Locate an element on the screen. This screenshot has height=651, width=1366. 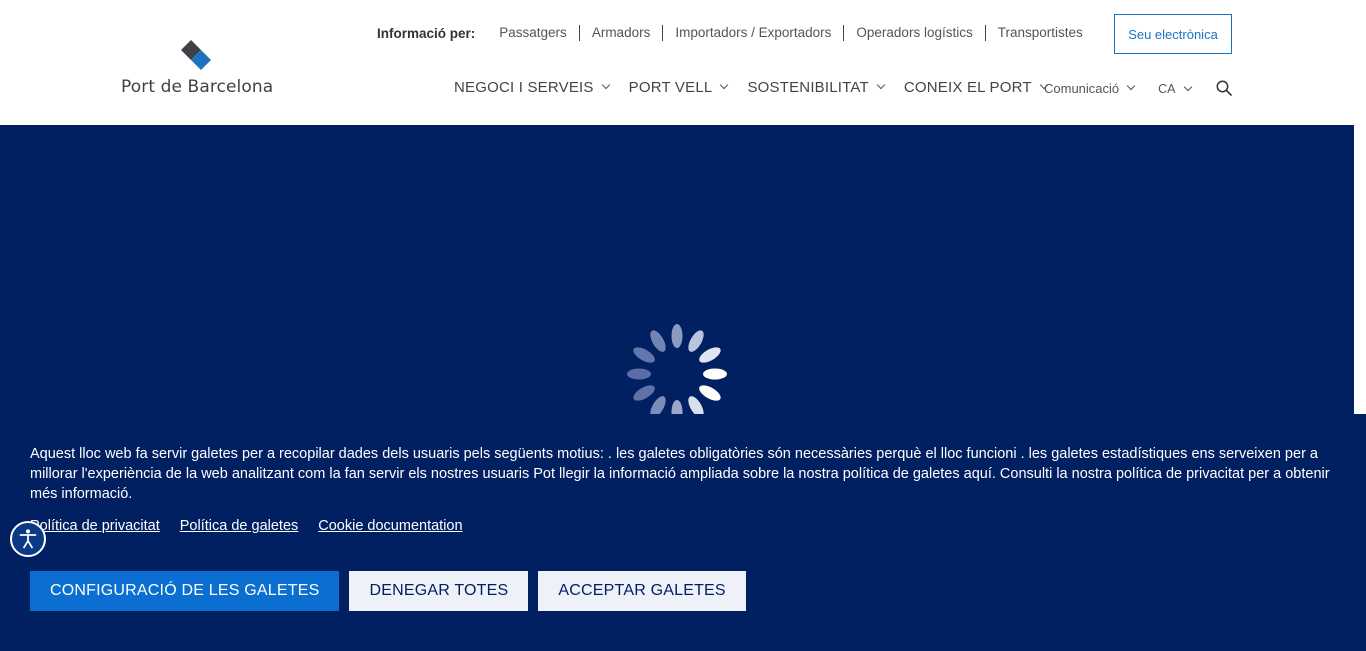
nav-item-coneix: CONEIX EL PORT is located at coordinates (975, 87).